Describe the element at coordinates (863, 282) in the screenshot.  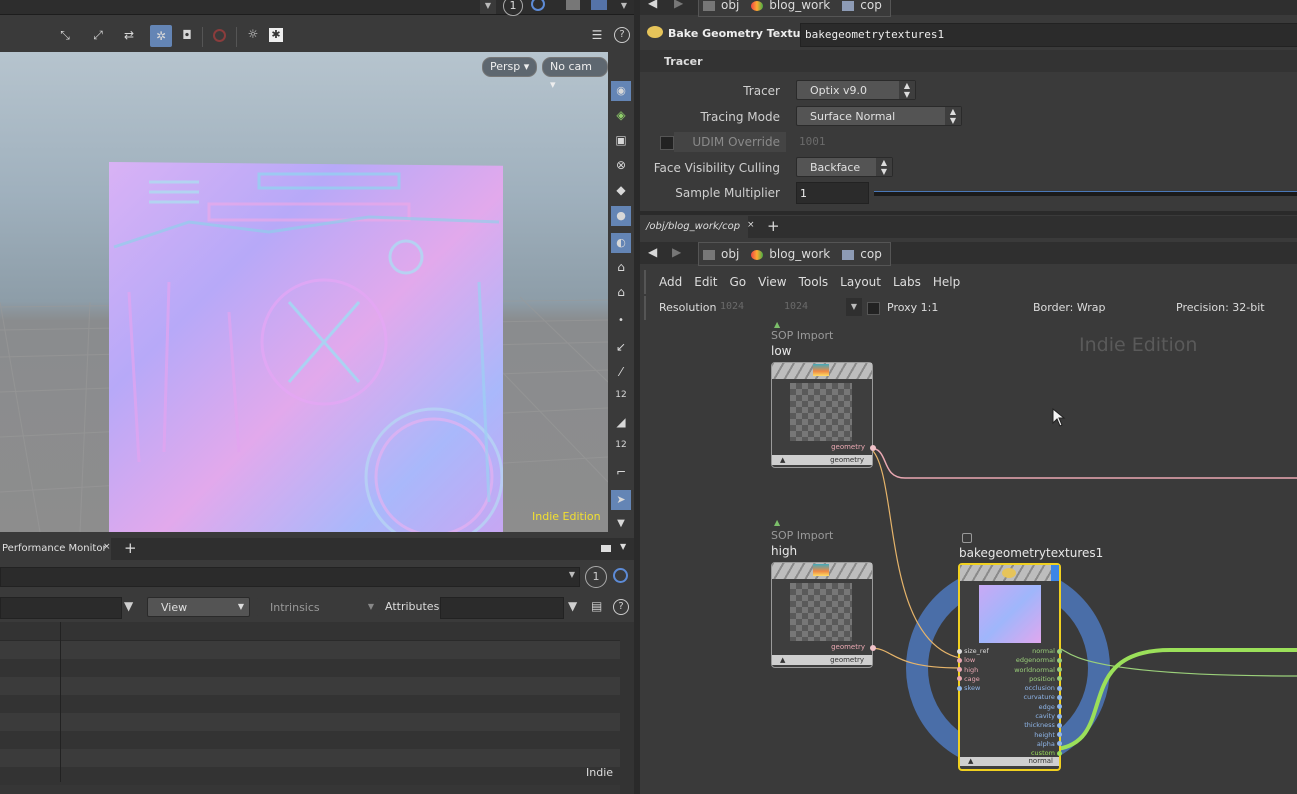
I see `menu-layout: Layout` at that location.